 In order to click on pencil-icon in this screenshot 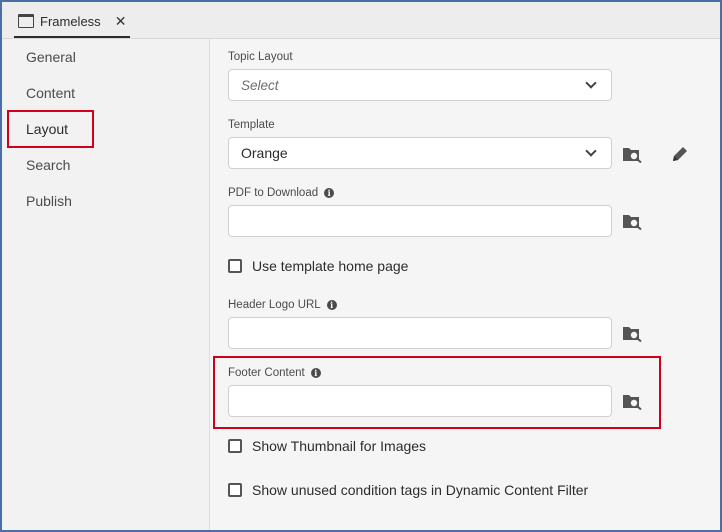, I will do `click(680, 154)`.